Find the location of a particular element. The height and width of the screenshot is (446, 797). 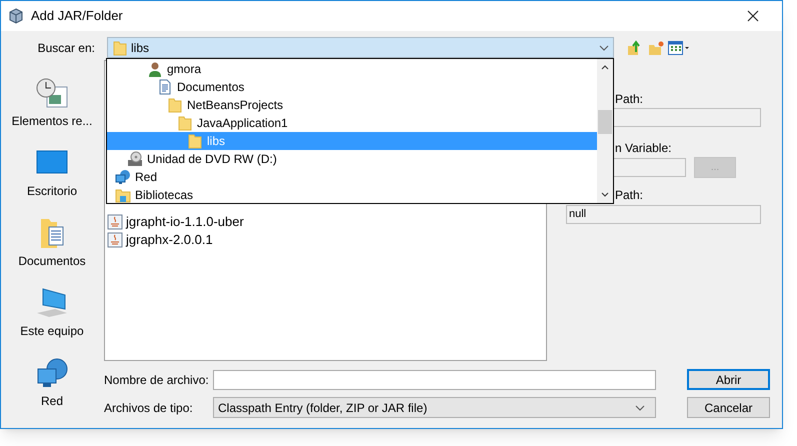

dropdown-item: Red is located at coordinates (352, 177).